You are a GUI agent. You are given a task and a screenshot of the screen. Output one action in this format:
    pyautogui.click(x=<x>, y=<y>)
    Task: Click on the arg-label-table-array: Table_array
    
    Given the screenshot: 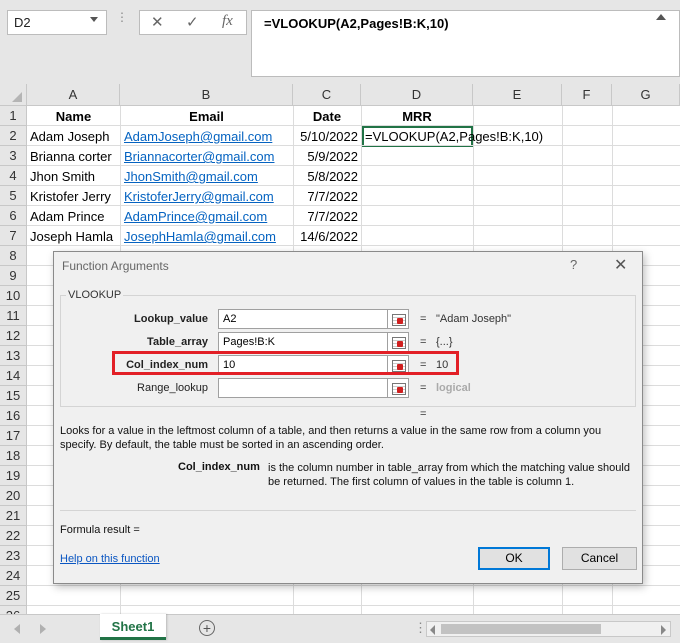 What is the action you would take?
    pyautogui.click(x=177, y=342)
    